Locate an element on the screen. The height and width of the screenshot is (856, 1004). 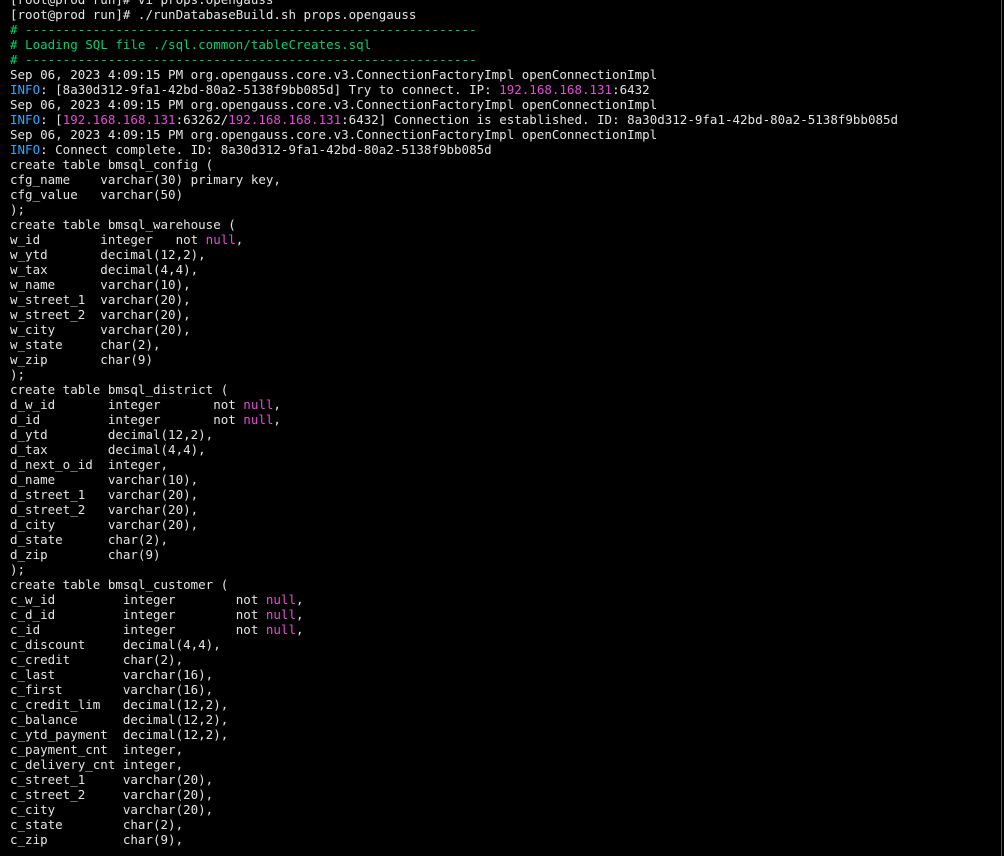
terminal-line: cfg_value varchar(50) is located at coordinates (507, 194).